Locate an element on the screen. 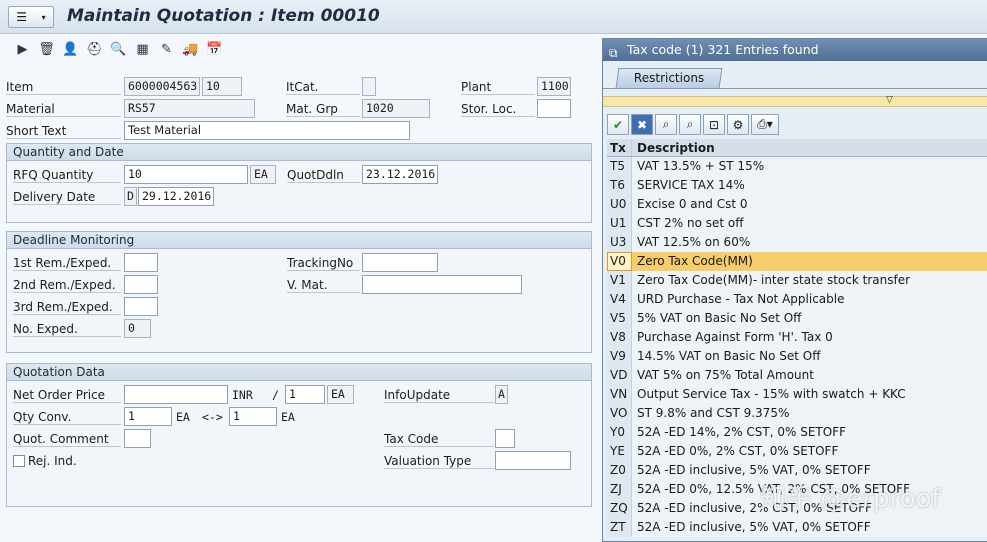  description-cell: Excise 0 and Cst 0 is located at coordinates (809, 204).